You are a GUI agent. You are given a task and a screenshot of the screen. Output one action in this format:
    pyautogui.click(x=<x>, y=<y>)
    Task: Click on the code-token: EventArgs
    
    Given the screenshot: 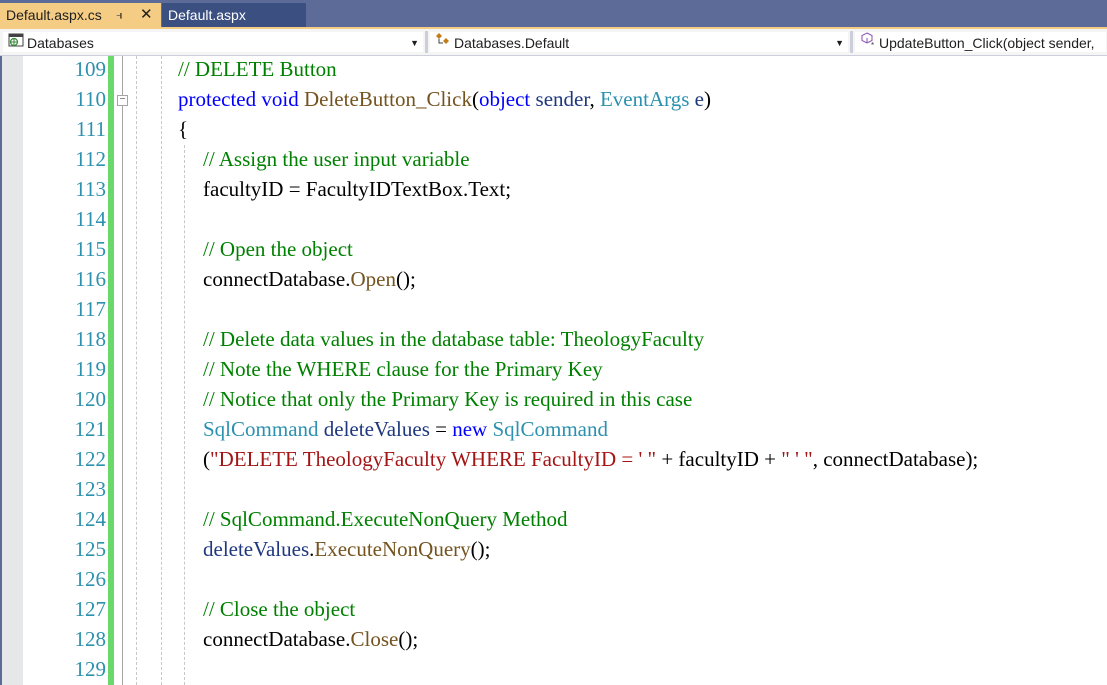 What is the action you would take?
    pyautogui.click(x=644, y=99)
    